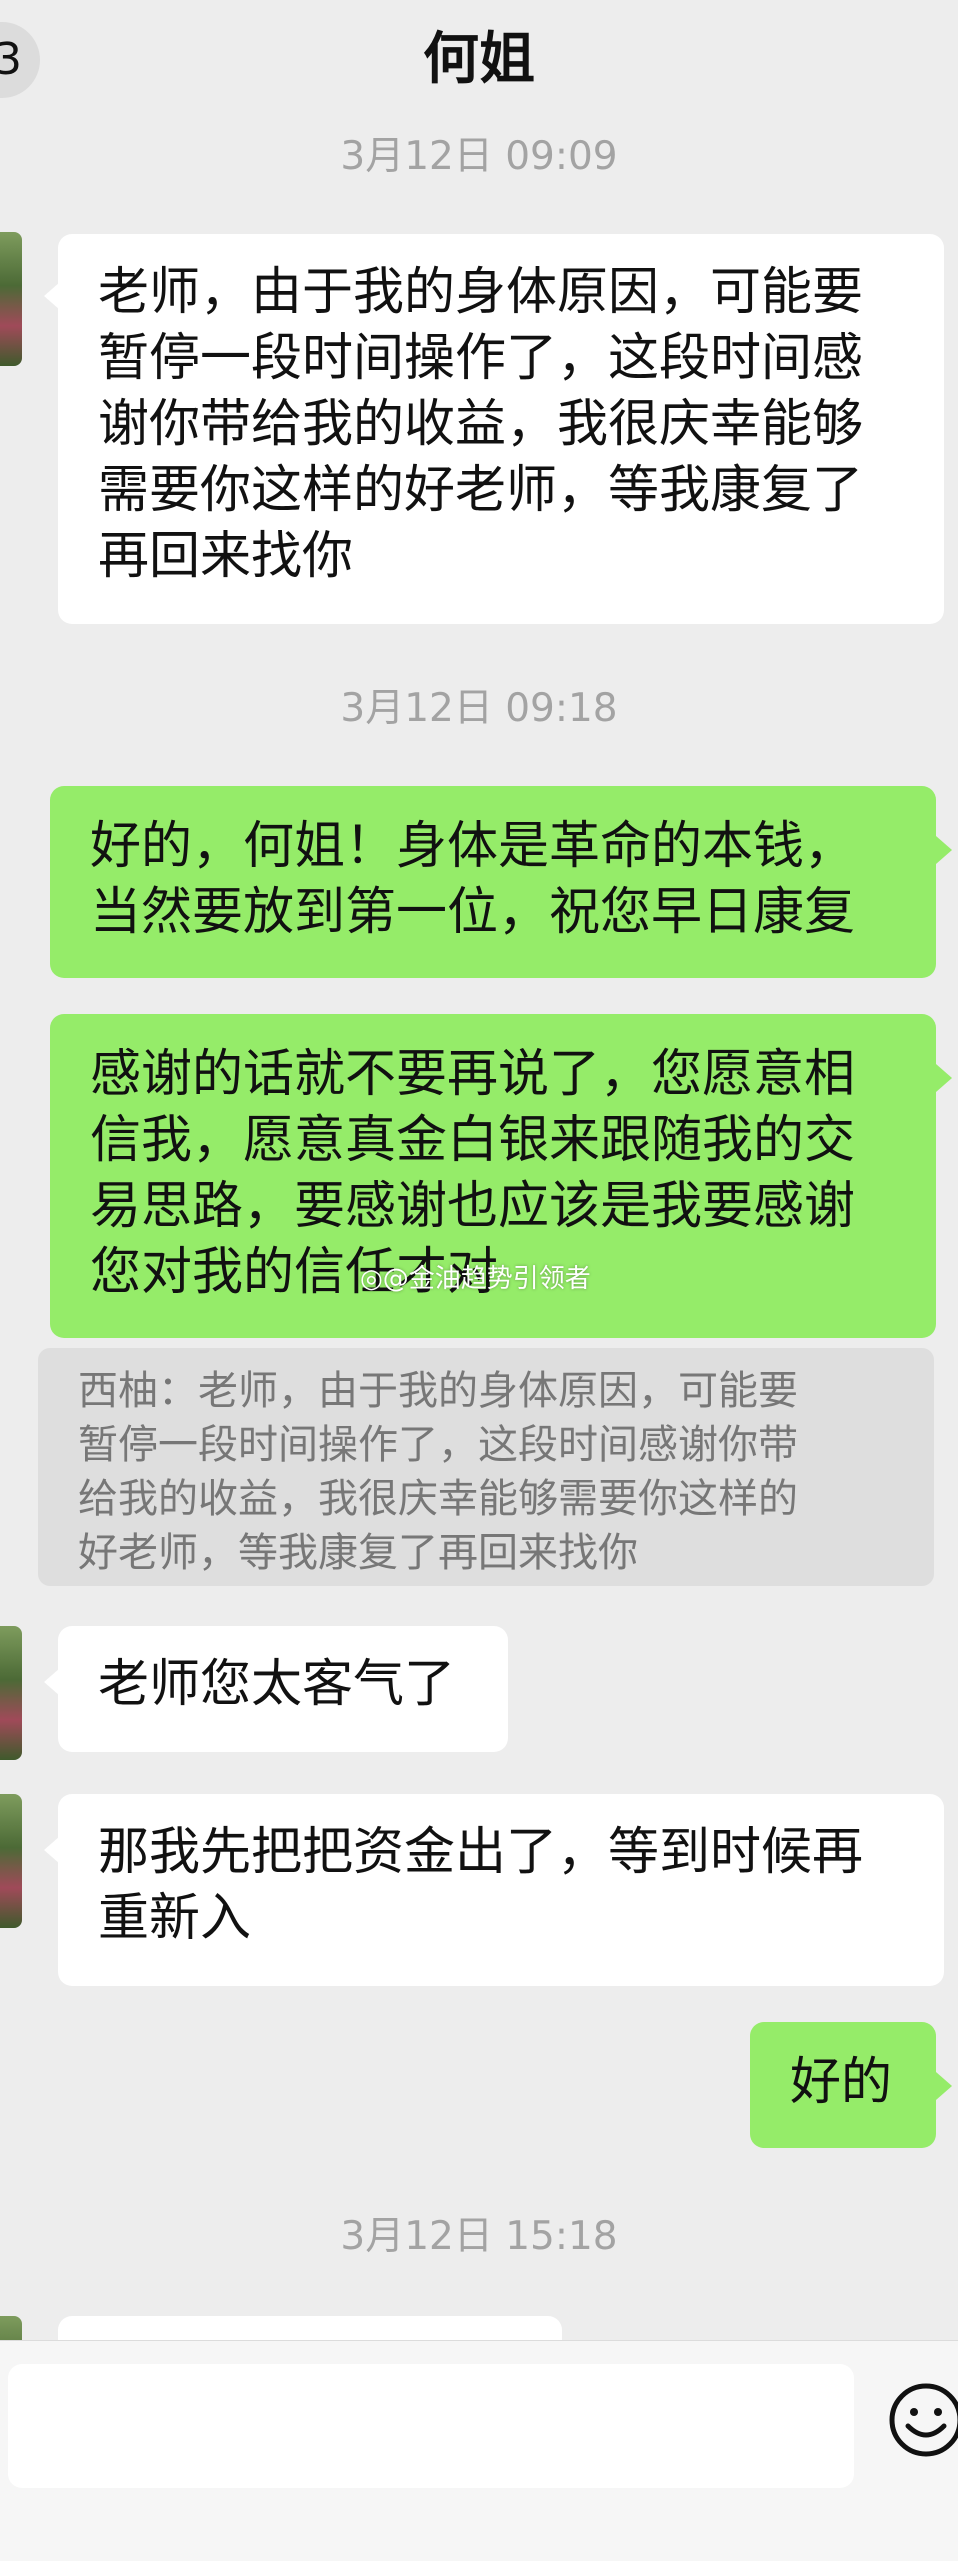  Describe the element at coordinates (371, 1279) in the screenshot. I see `weibo-icon: ◎` at that location.